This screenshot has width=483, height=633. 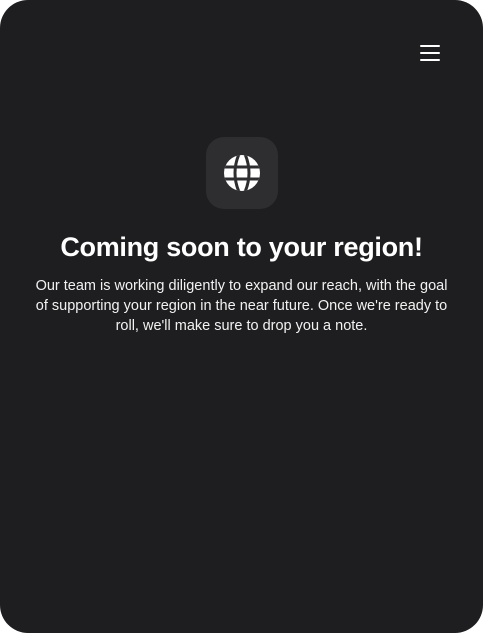 What do you see at coordinates (241, 247) in the screenshot?
I see `page-title: Coming soon to your region!` at bounding box center [241, 247].